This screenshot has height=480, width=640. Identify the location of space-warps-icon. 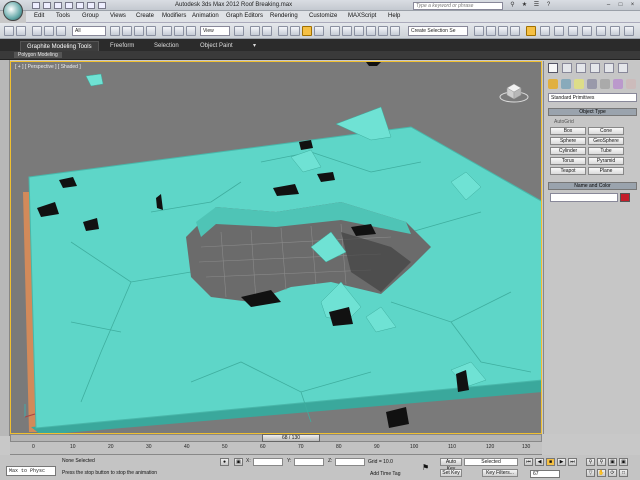
(618, 84).